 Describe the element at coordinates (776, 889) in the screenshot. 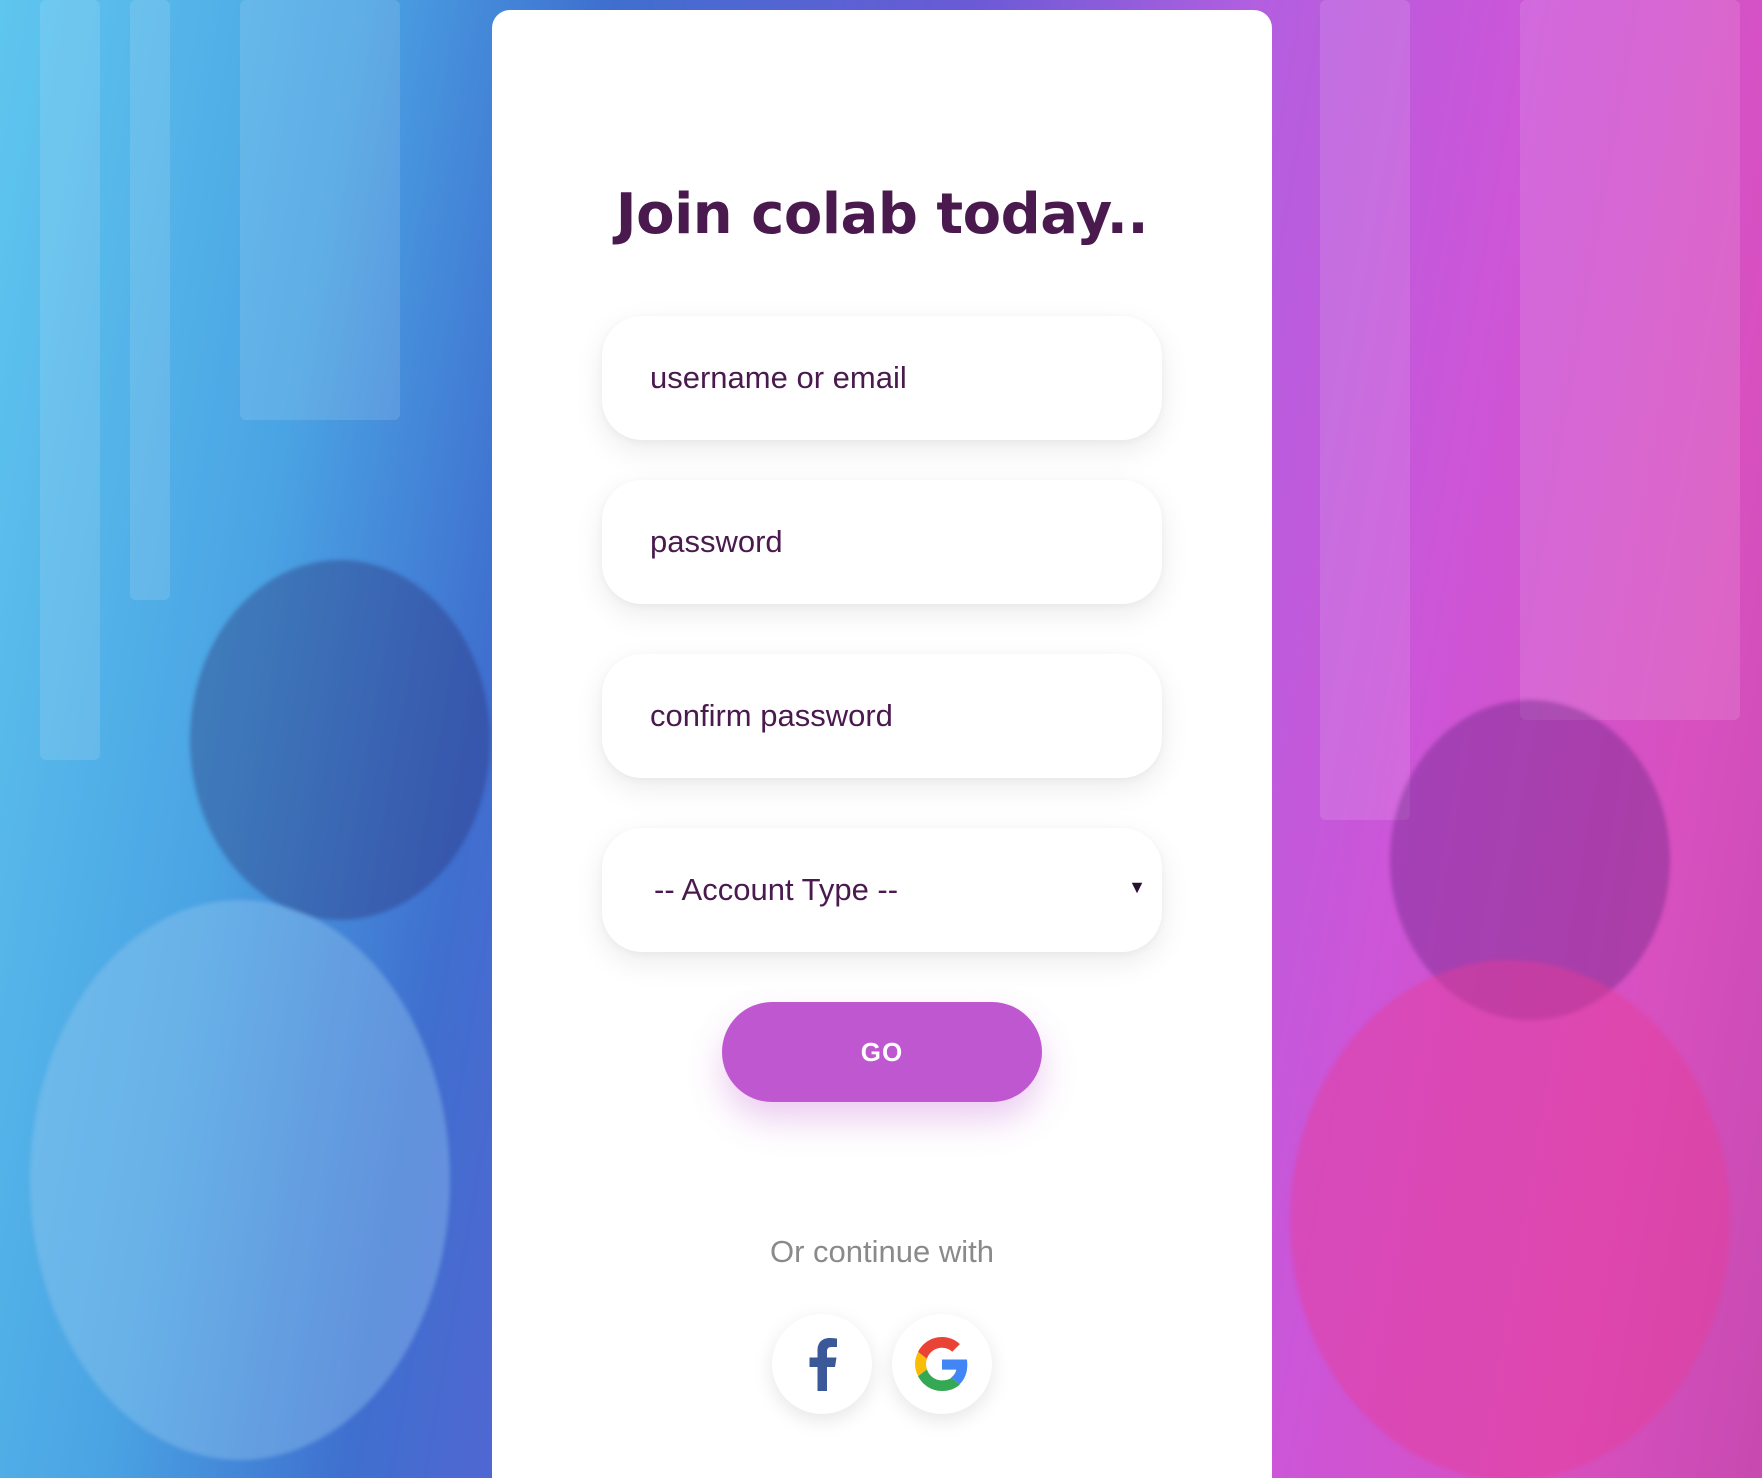

I see `account-type-value: -- Account Type --` at that location.